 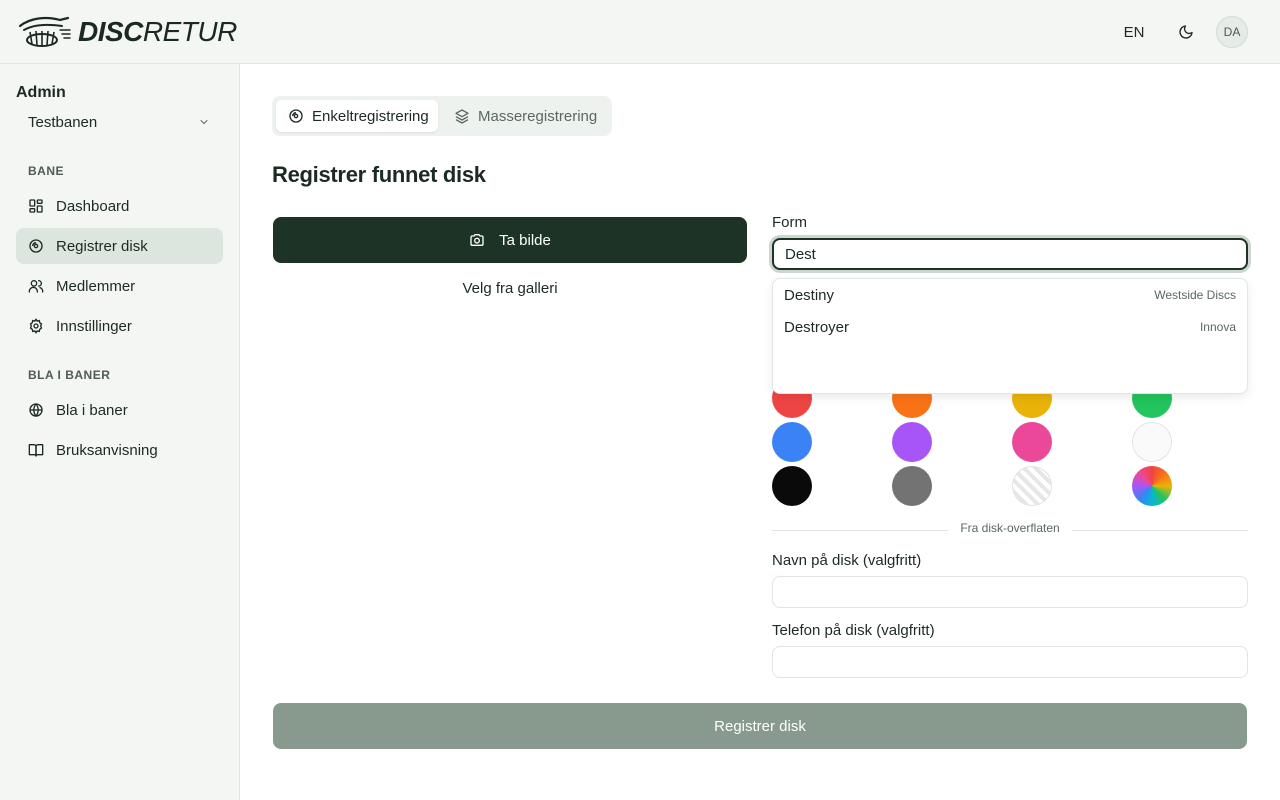 What do you see at coordinates (69, 375) in the screenshot?
I see `sidebar-section-bla-i-baner: BLA I BANER` at bounding box center [69, 375].